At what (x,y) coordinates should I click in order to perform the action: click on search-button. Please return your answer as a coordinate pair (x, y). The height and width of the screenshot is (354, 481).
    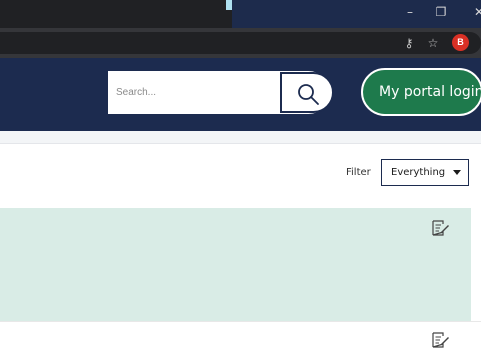
    Looking at the image, I should click on (307, 92).